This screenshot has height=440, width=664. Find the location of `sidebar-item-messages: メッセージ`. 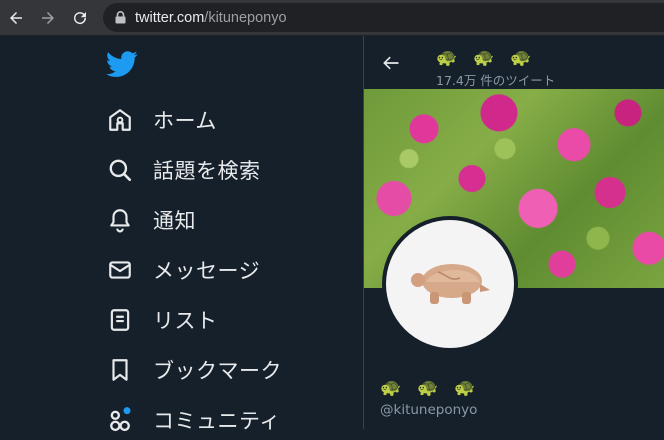

sidebar-item-messages: メッセージ is located at coordinates (182, 270).